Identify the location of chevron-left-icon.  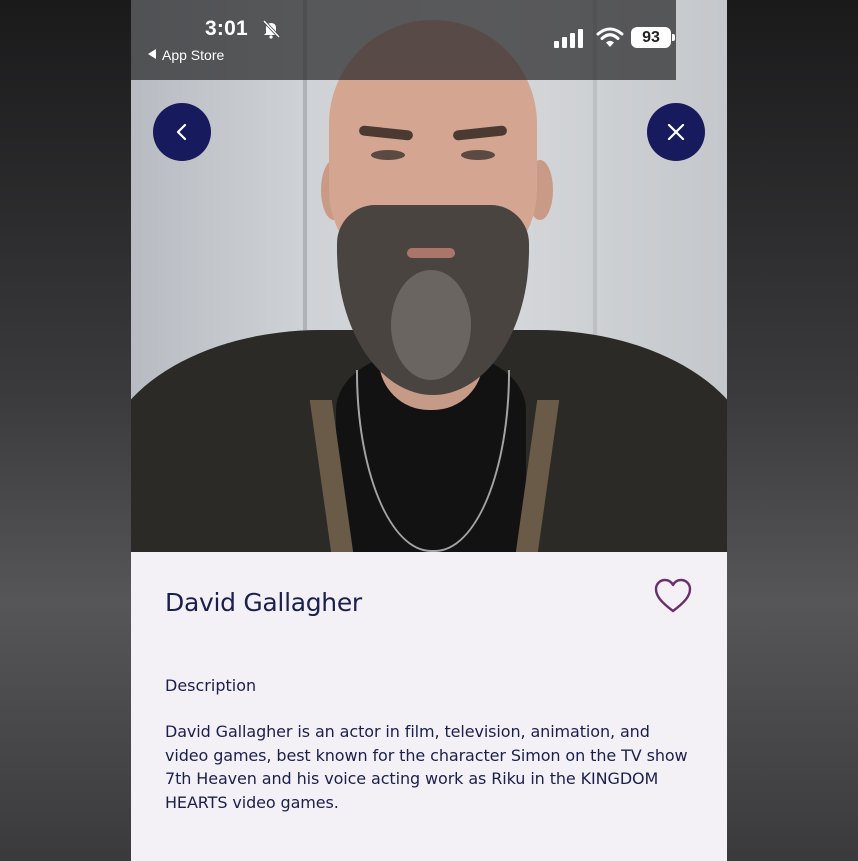
(181, 132).